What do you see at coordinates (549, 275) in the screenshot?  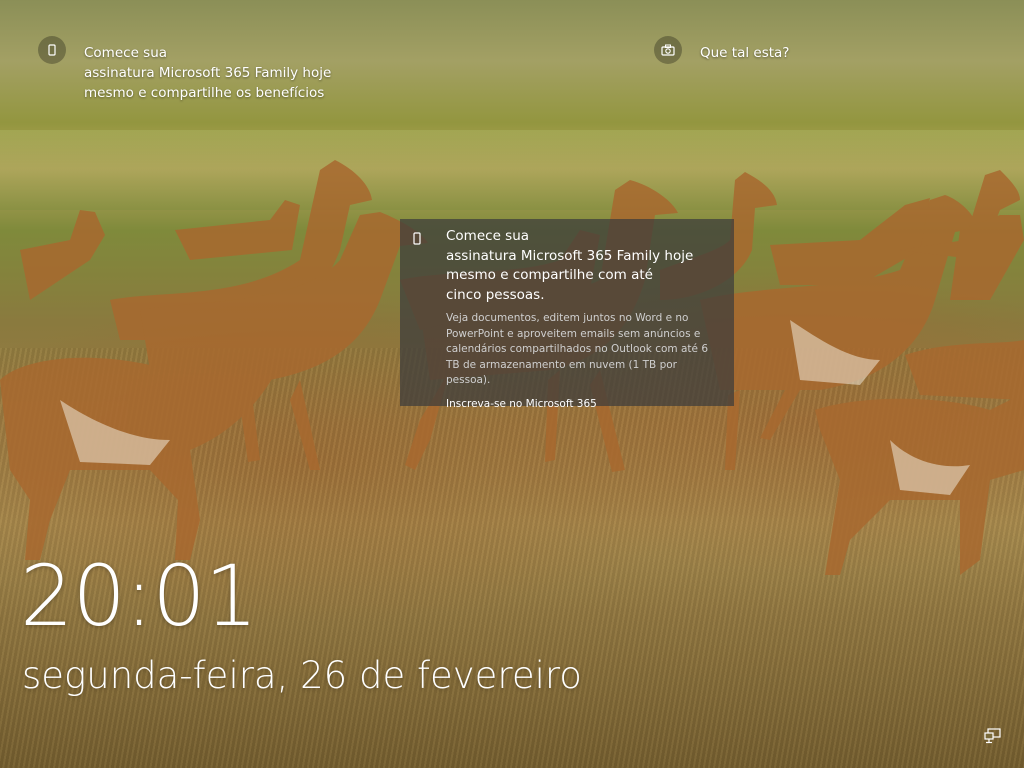 I see `flyout-title-line: mesmo e compartilhe com até` at bounding box center [549, 275].